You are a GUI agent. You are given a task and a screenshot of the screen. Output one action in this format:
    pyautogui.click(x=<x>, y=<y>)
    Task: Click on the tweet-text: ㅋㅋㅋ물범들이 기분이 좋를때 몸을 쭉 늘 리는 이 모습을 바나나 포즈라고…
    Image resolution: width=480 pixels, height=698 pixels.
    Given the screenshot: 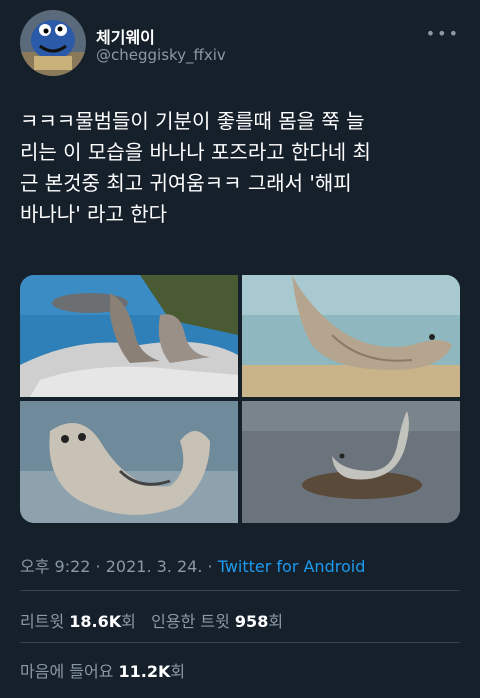 What is the action you would take?
    pyautogui.click(x=195, y=167)
    